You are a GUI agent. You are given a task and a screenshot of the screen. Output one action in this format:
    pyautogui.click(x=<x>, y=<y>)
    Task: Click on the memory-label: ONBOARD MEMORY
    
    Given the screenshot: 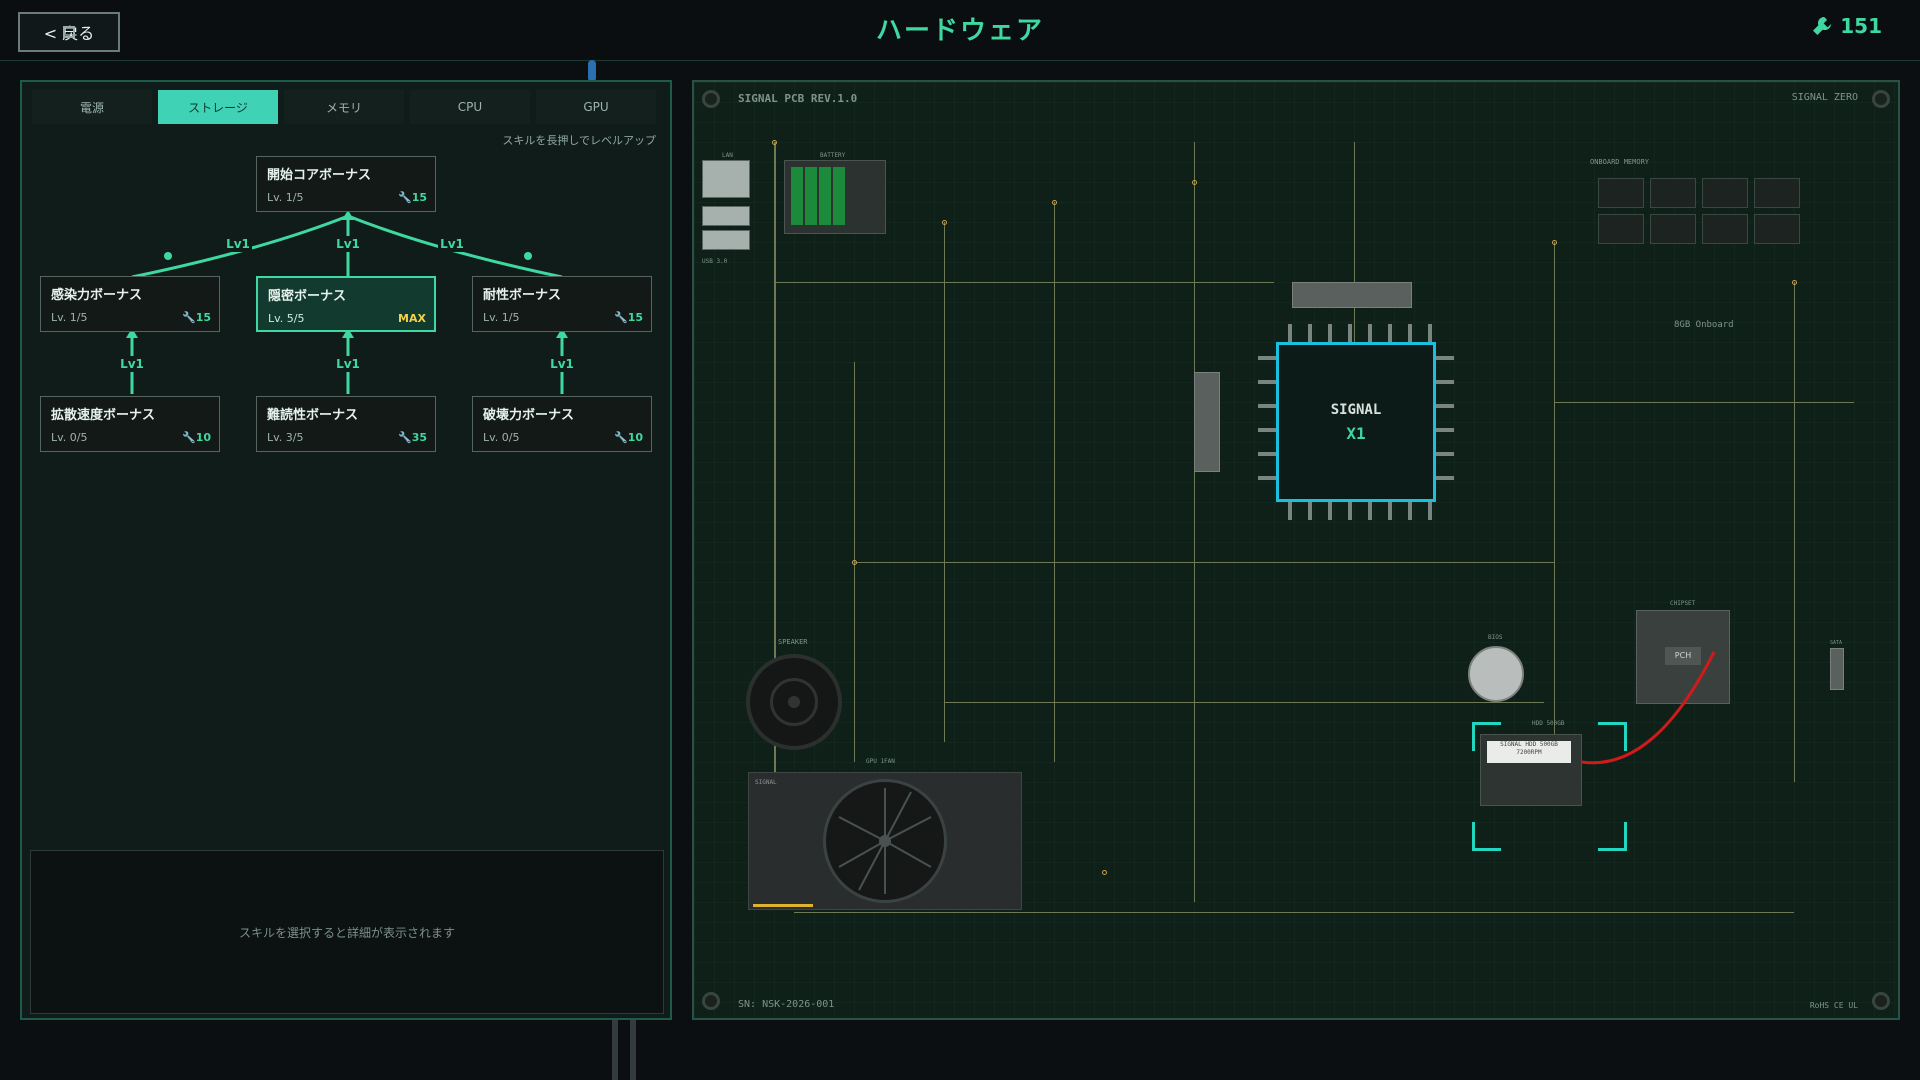 What is the action you would take?
    pyautogui.click(x=1620, y=162)
    